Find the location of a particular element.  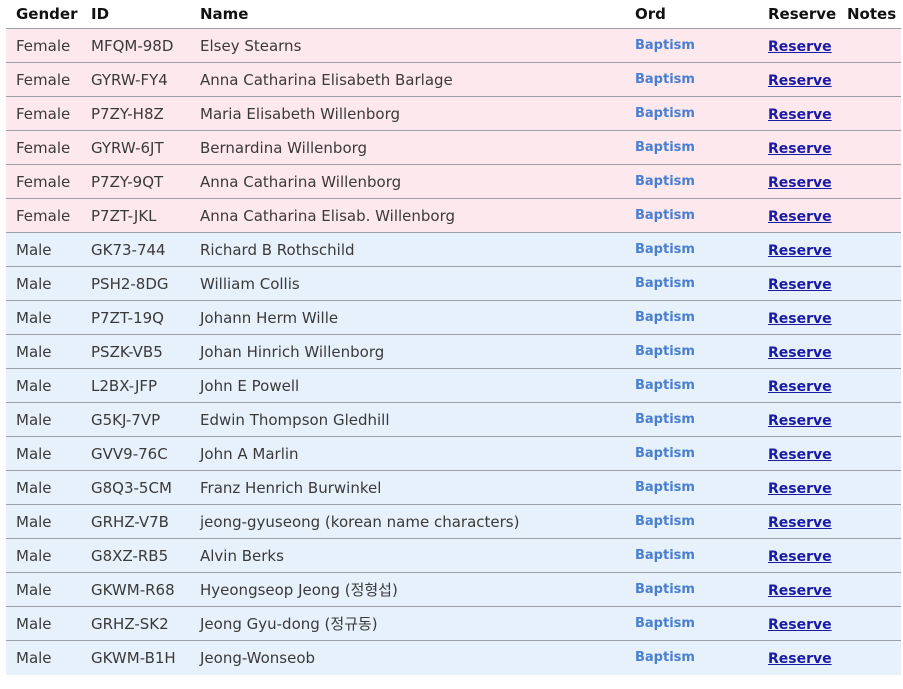

person-name-cell: Anna Catharina Willenborg is located at coordinates (407, 181).